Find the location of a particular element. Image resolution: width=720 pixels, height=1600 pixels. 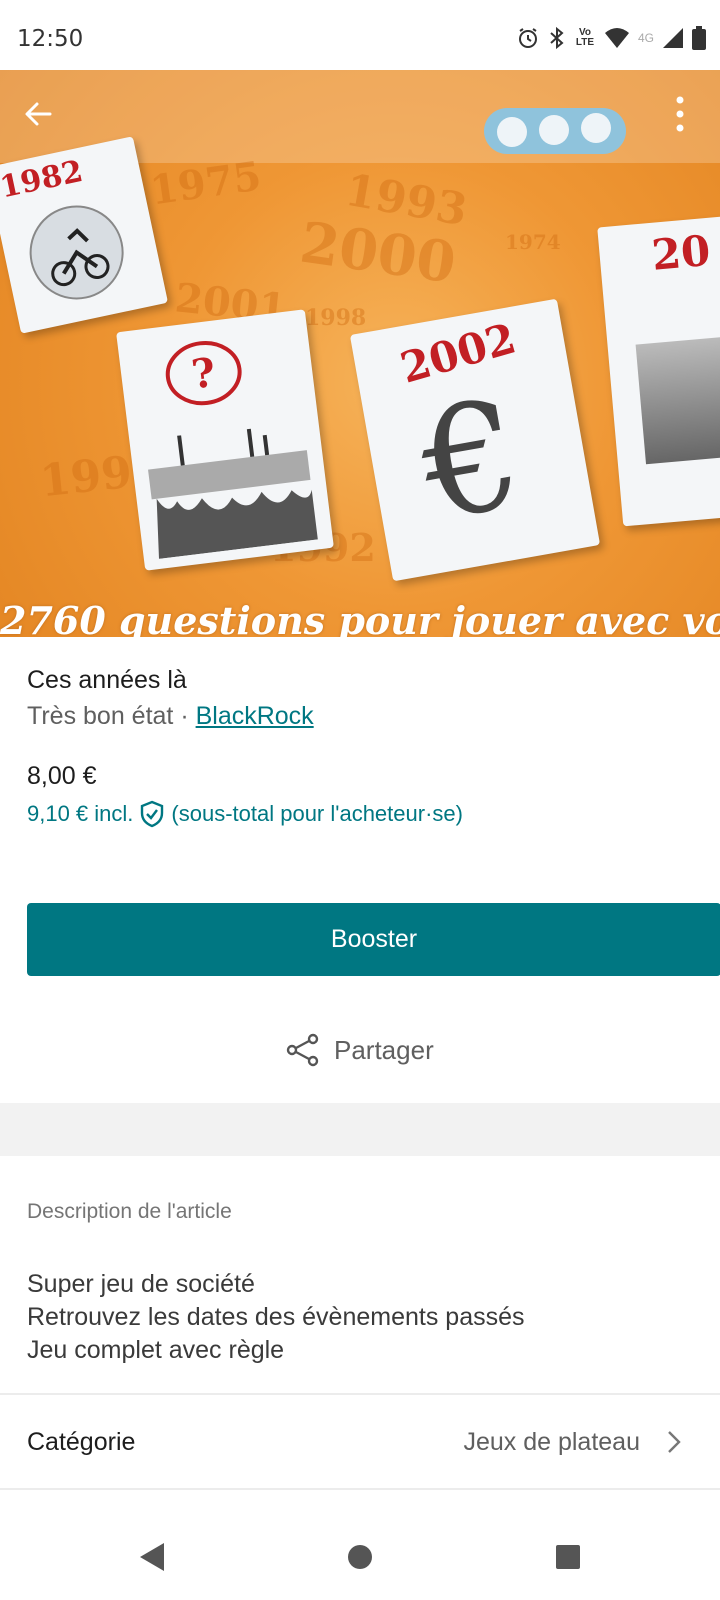

calendar-card-2002: 2002 € is located at coordinates (475, 440).